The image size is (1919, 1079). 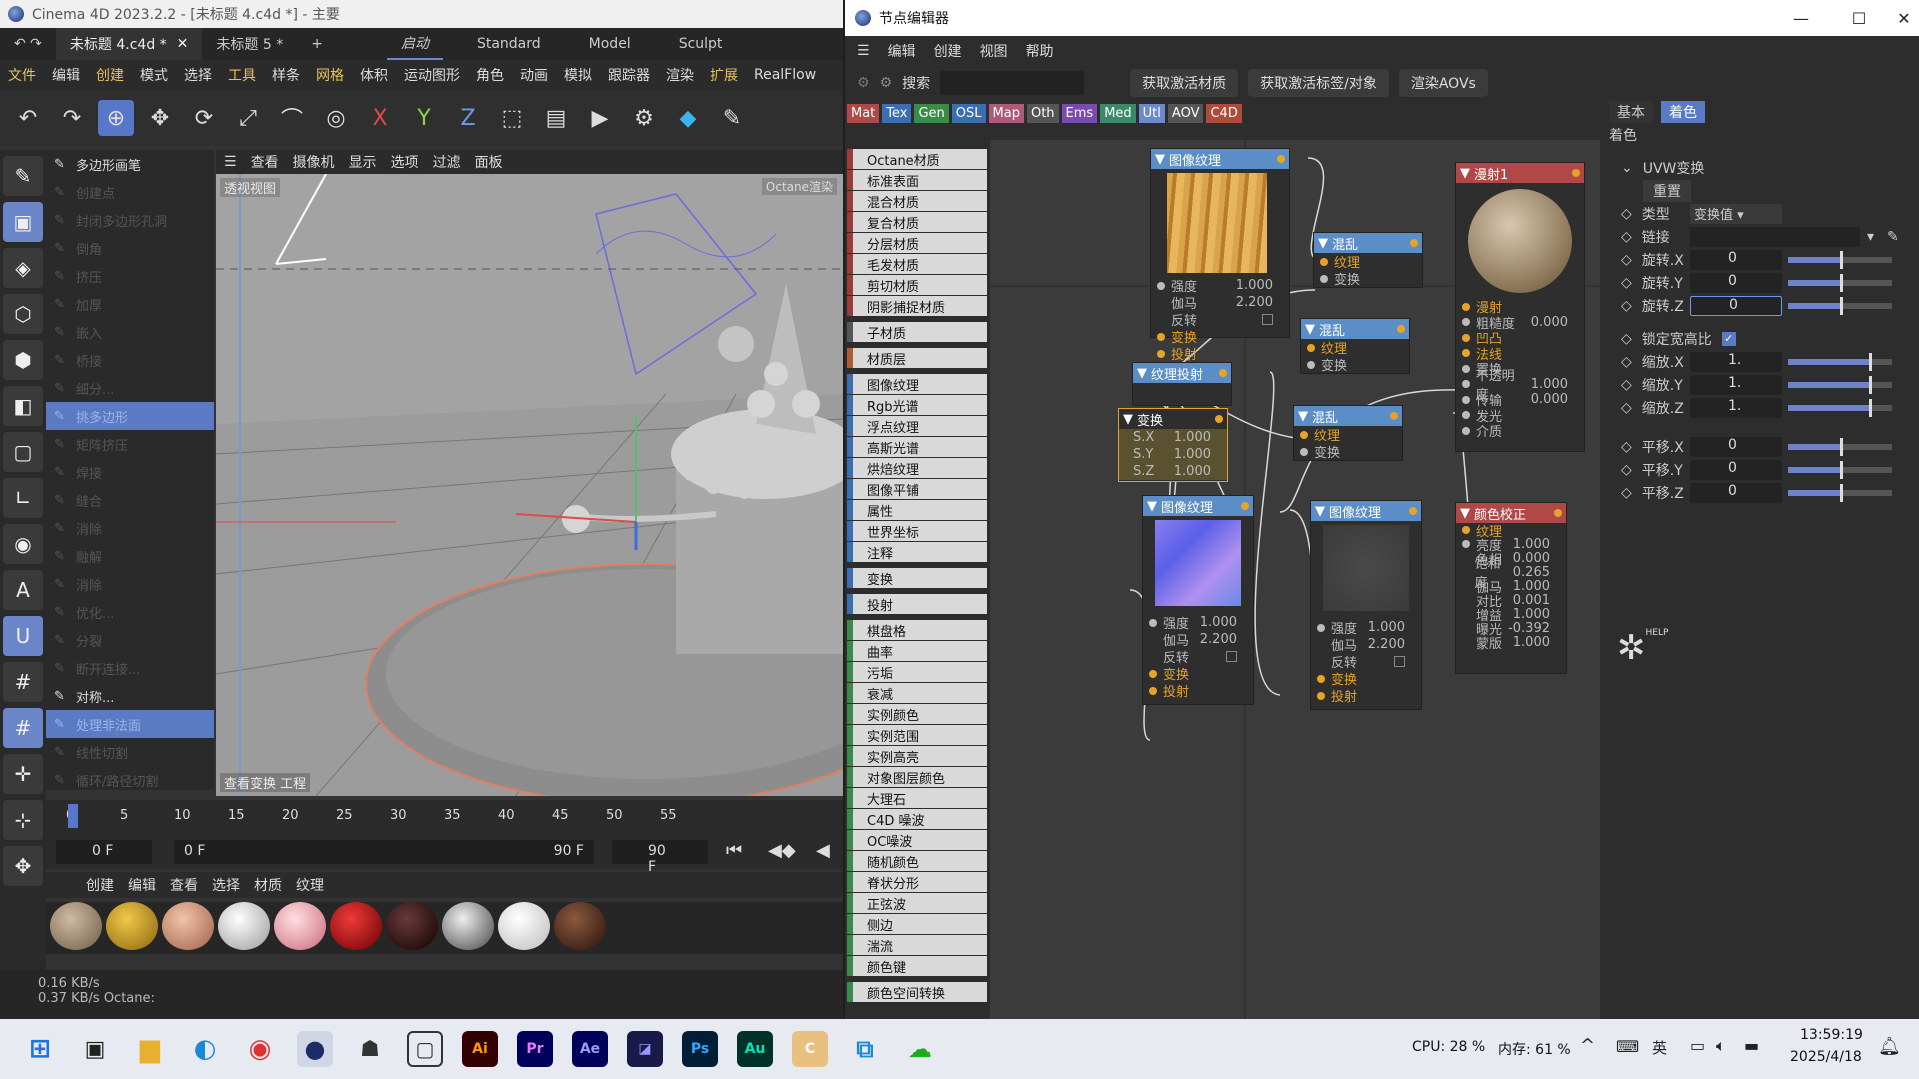 I want to click on mesh-tool-item: ✎ 多边形画笔, so click(x=130, y=164).